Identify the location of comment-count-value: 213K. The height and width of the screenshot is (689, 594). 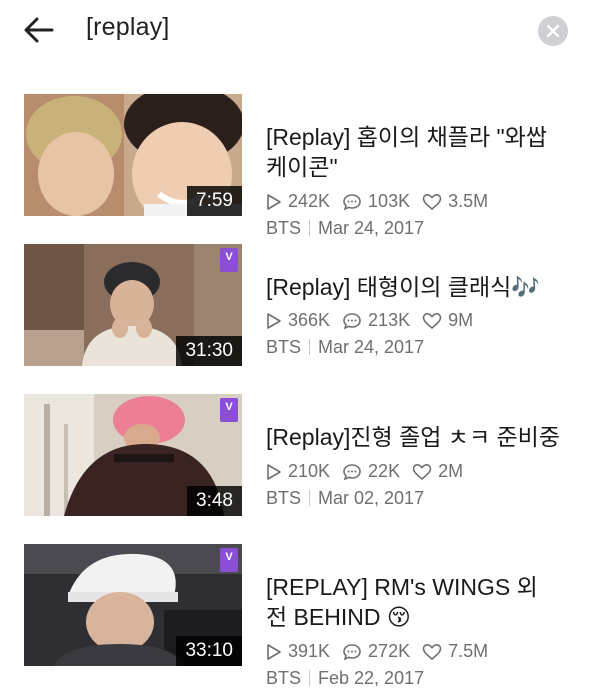
(389, 320).